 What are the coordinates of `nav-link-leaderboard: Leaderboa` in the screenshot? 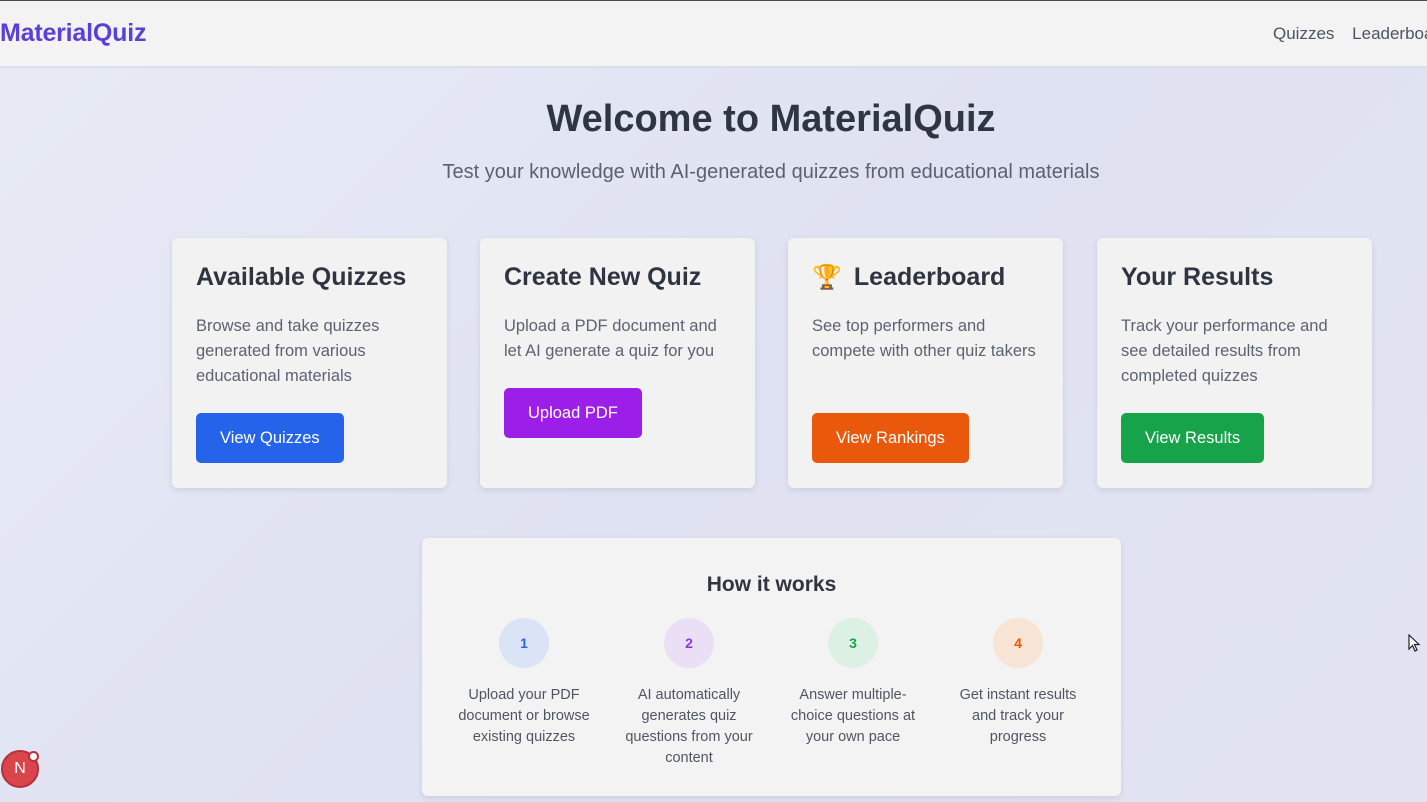 It's located at (1389, 33).